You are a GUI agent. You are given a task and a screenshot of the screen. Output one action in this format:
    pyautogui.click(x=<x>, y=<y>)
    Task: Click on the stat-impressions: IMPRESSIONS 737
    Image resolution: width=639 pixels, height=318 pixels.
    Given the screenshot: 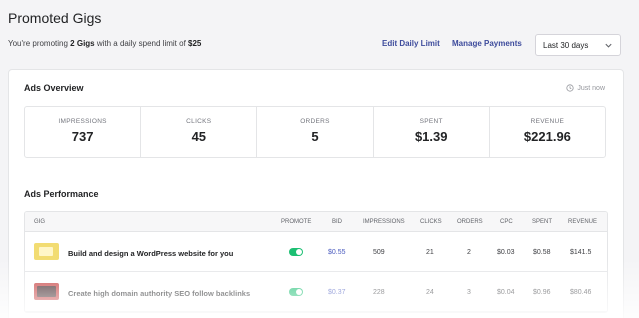 What is the action you would take?
    pyautogui.click(x=83, y=132)
    